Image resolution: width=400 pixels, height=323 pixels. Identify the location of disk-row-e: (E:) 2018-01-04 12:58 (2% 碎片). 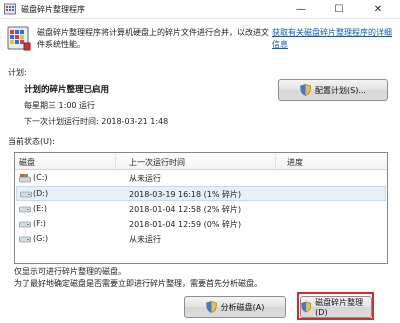
(201, 209).